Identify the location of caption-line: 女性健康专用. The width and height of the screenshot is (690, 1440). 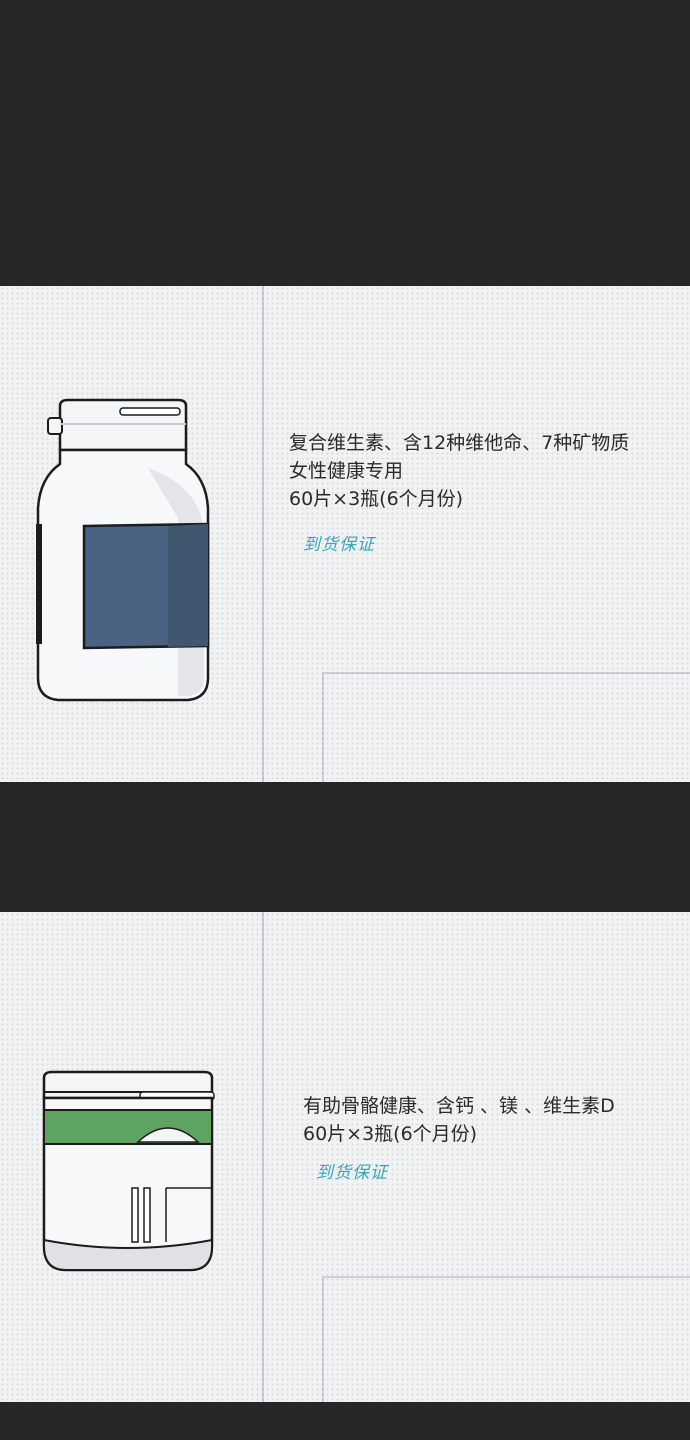
(346, 471).